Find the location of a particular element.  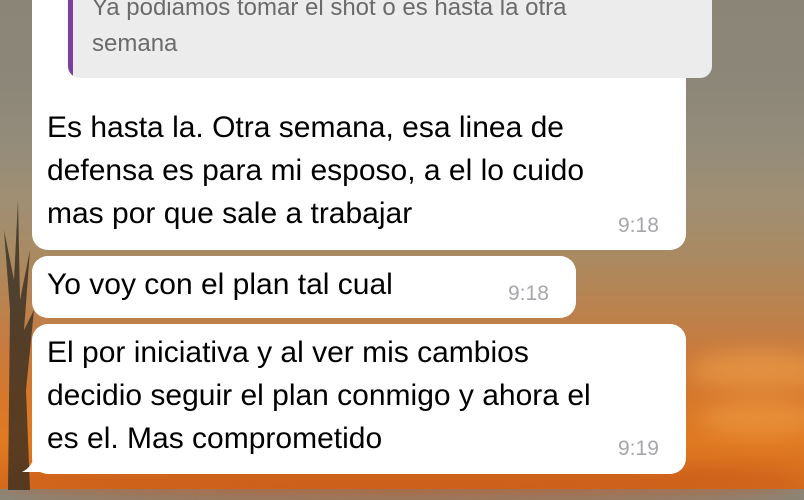

message-bubble: Yo voy con el plan tal cual 9:18 is located at coordinates (304, 287).